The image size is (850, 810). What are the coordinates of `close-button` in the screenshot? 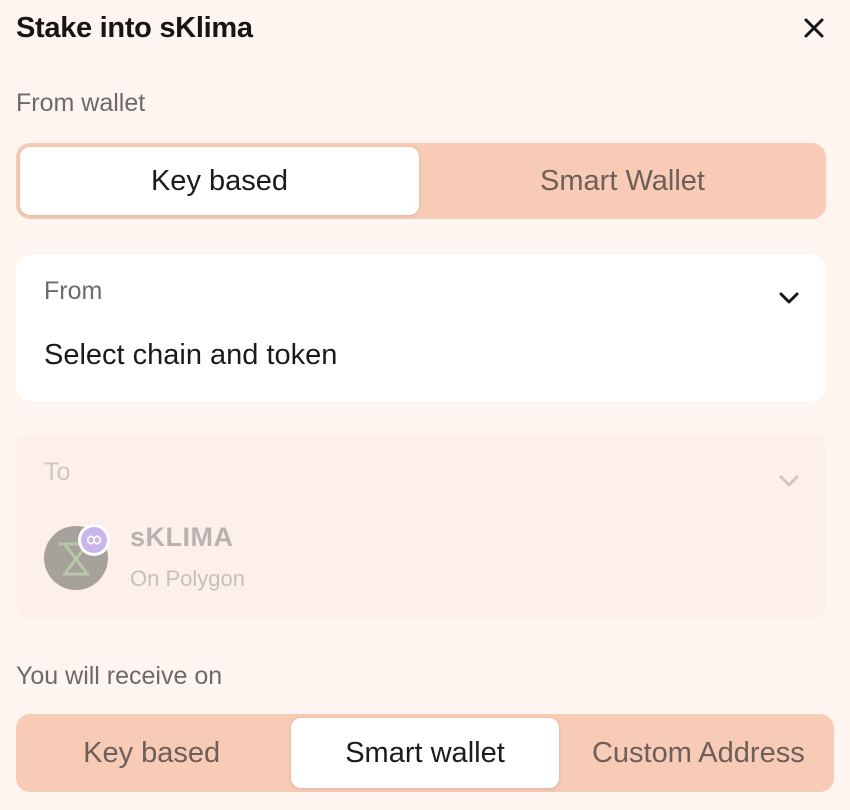 It's located at (814, 28).